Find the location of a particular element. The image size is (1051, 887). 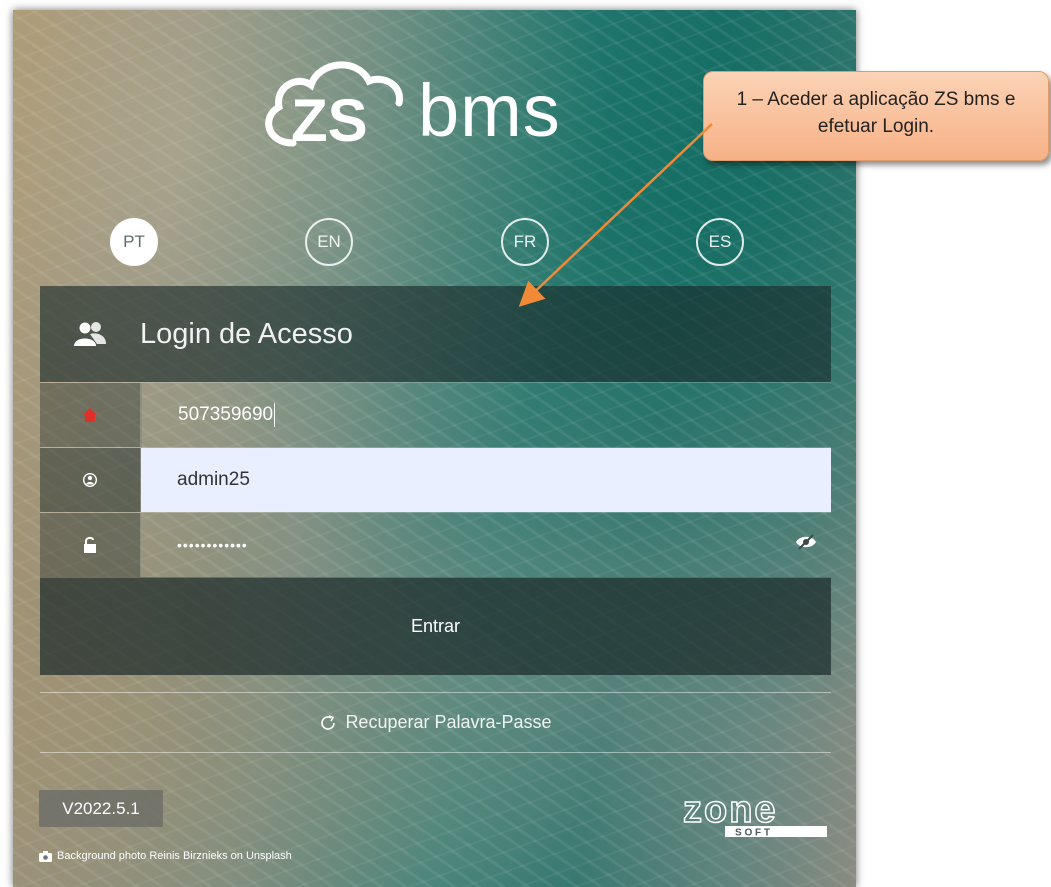

users-icon is located at coordinates (90, 334).